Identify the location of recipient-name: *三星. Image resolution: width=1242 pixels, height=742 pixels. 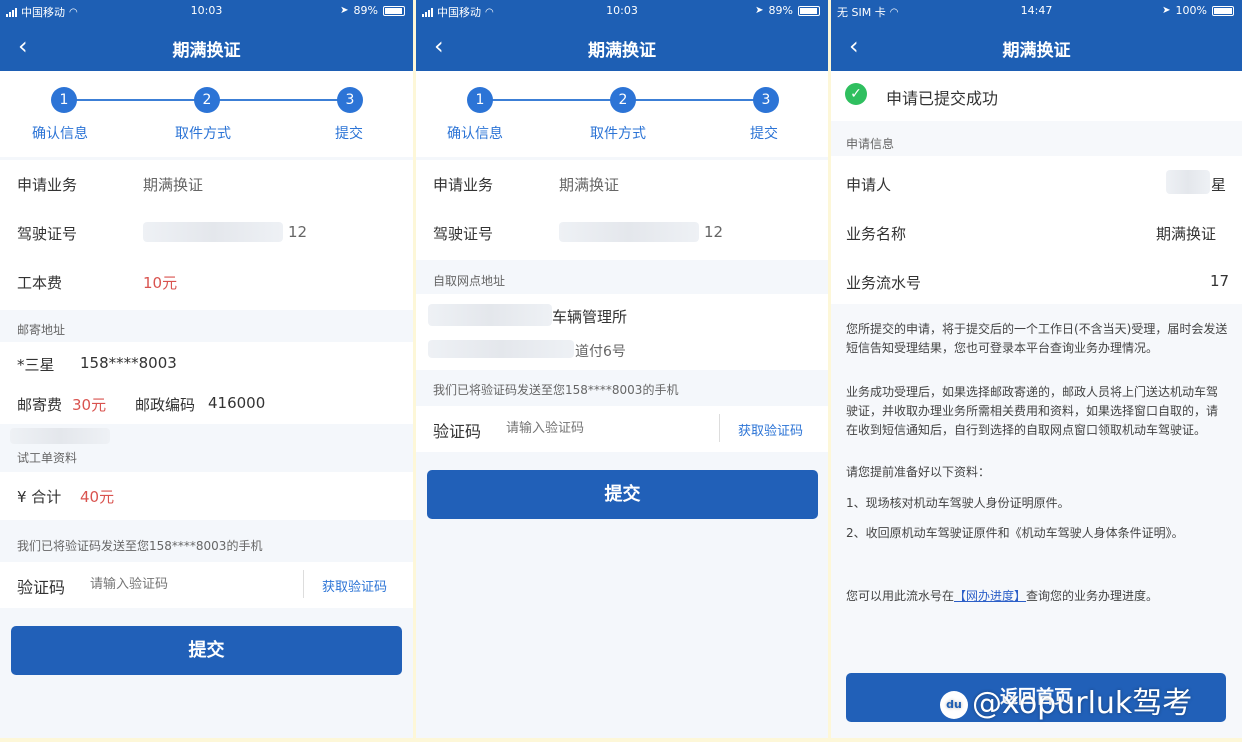
(36, 365).